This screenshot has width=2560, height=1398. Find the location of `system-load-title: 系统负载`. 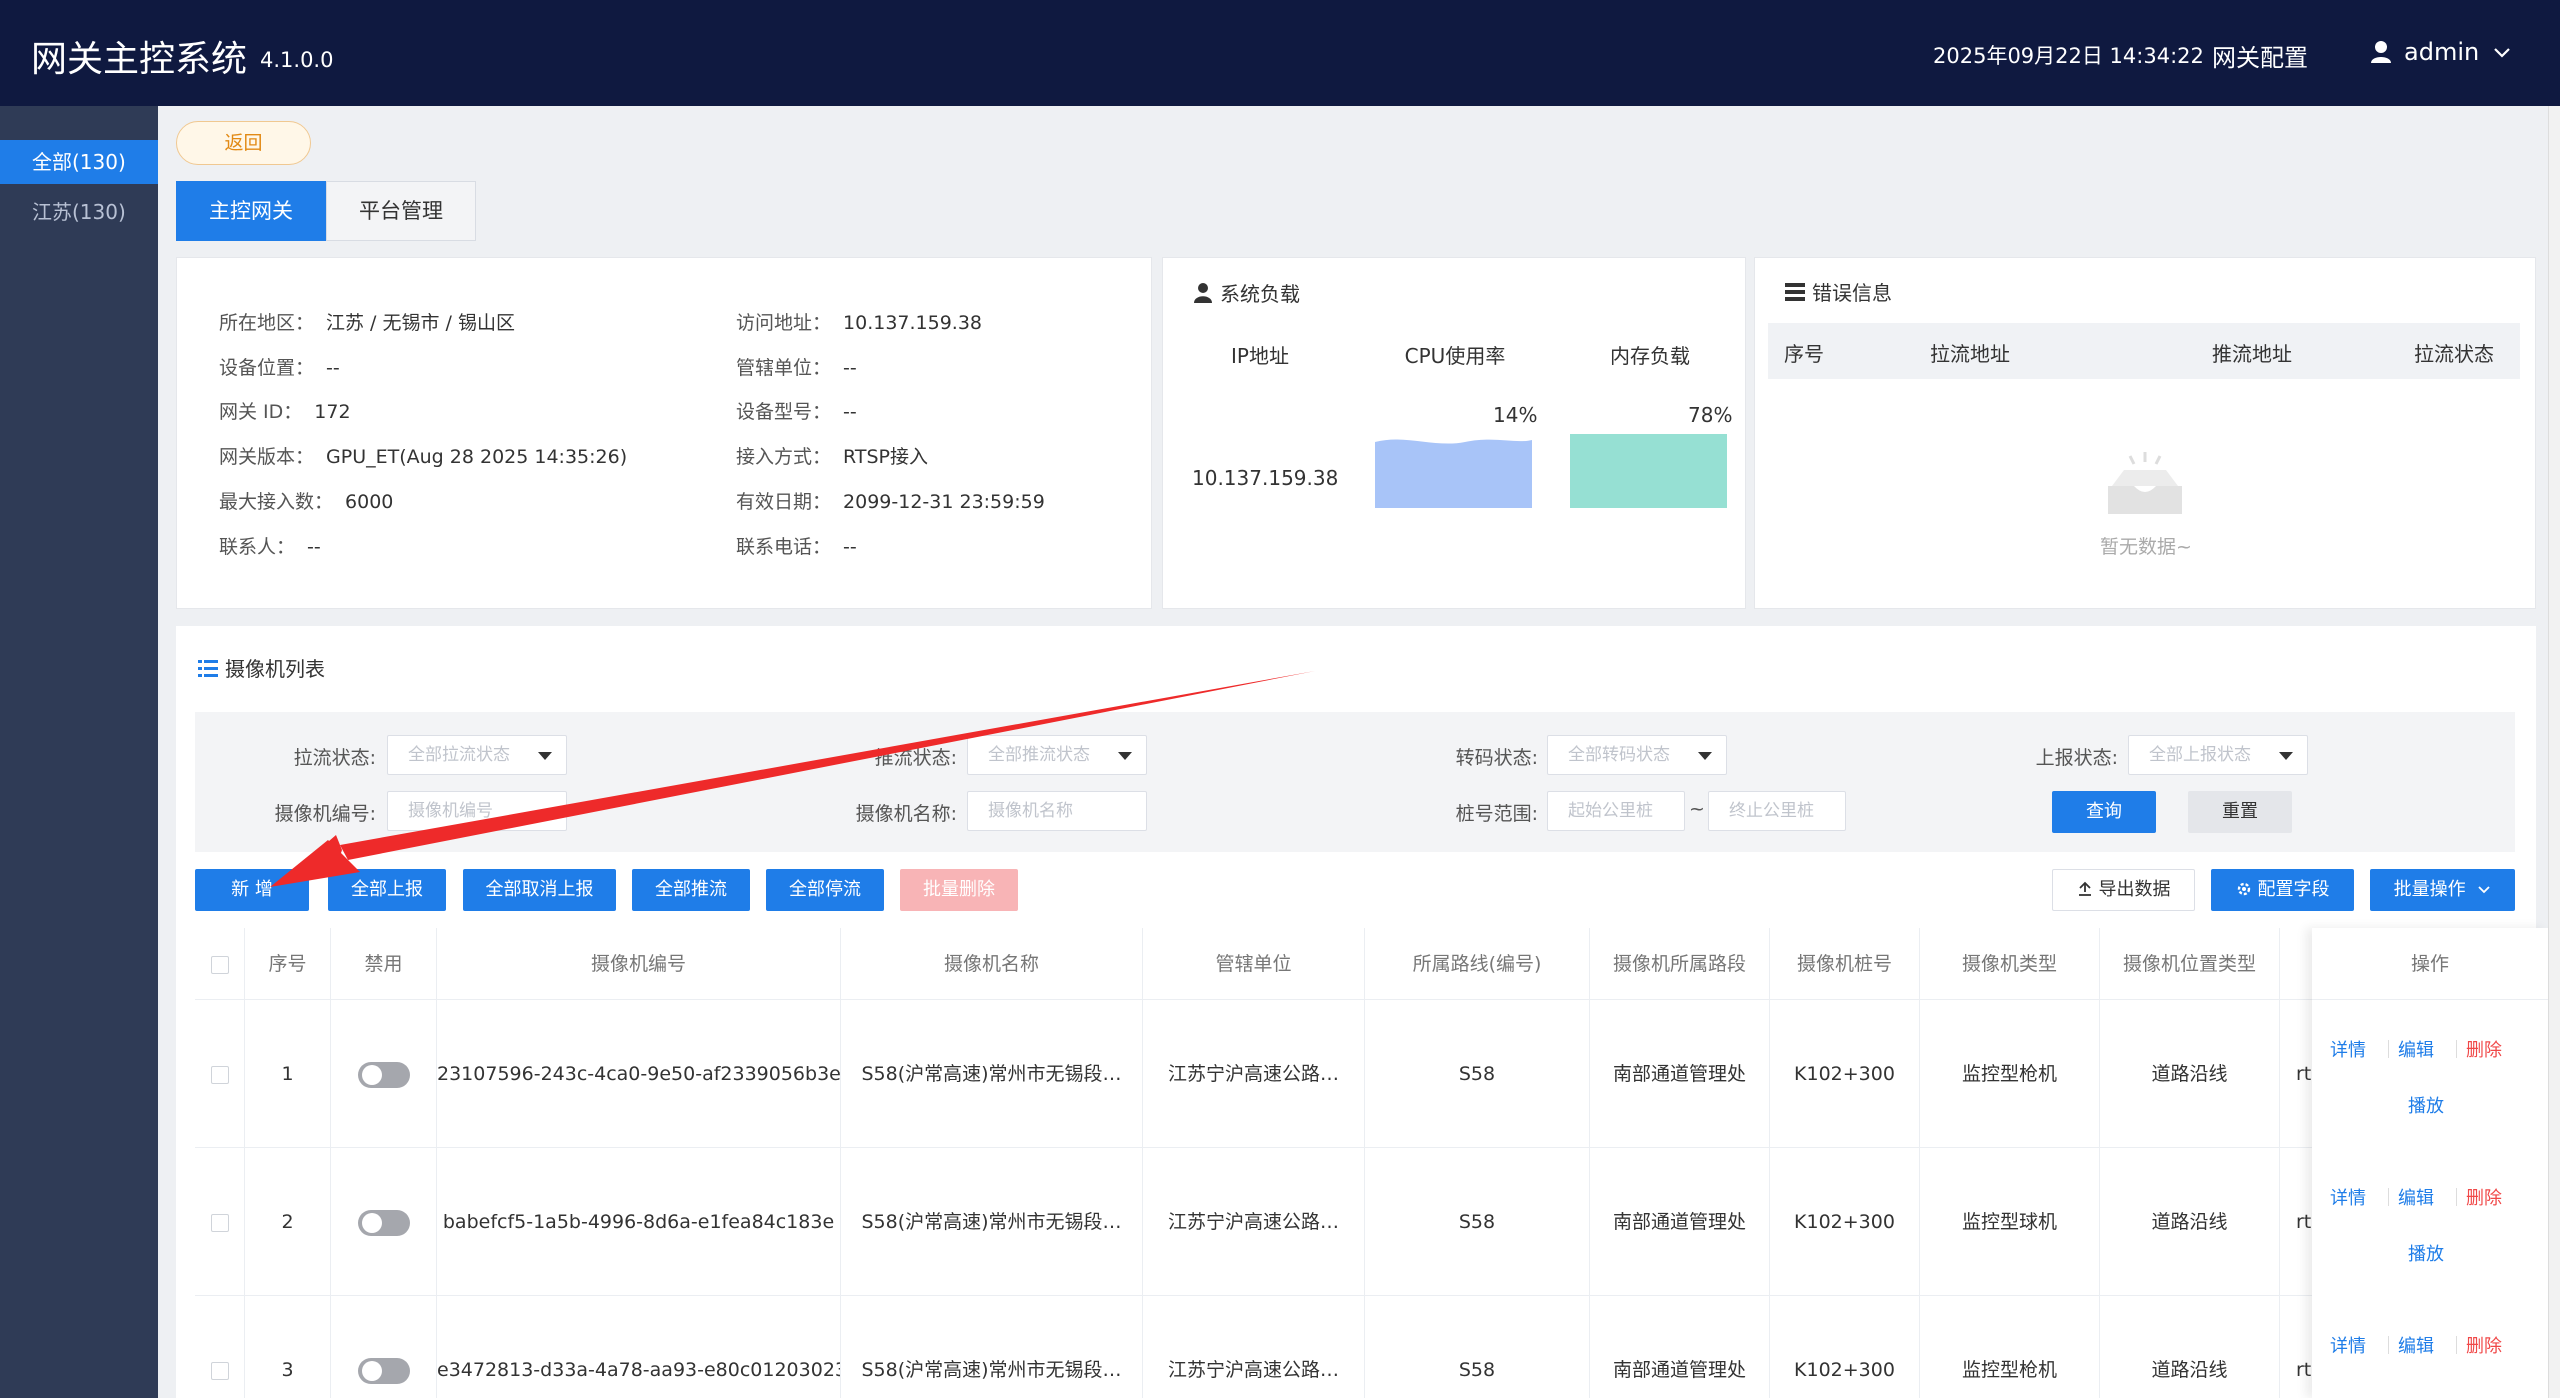

system-load-title: 系统负载 is located at coordinates (1246, 292).